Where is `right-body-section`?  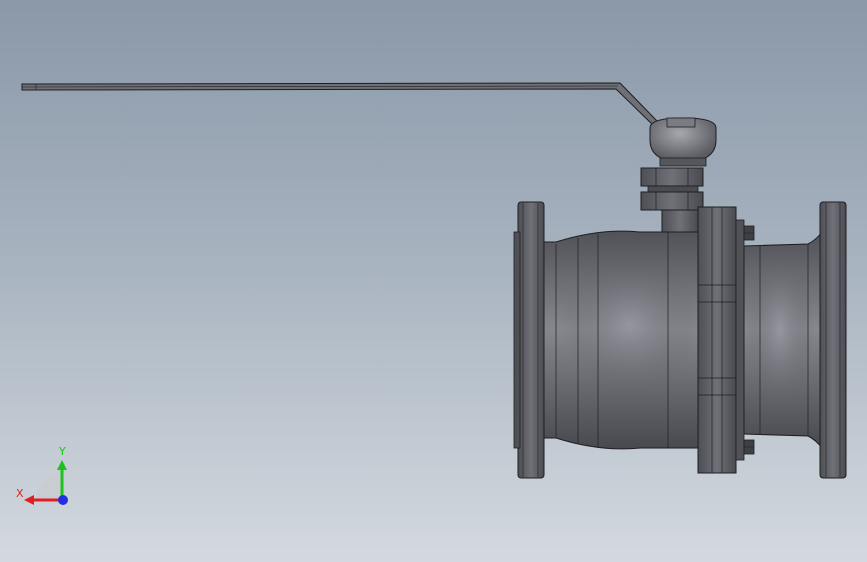
right-body-section is located at coordinates (783, 340).